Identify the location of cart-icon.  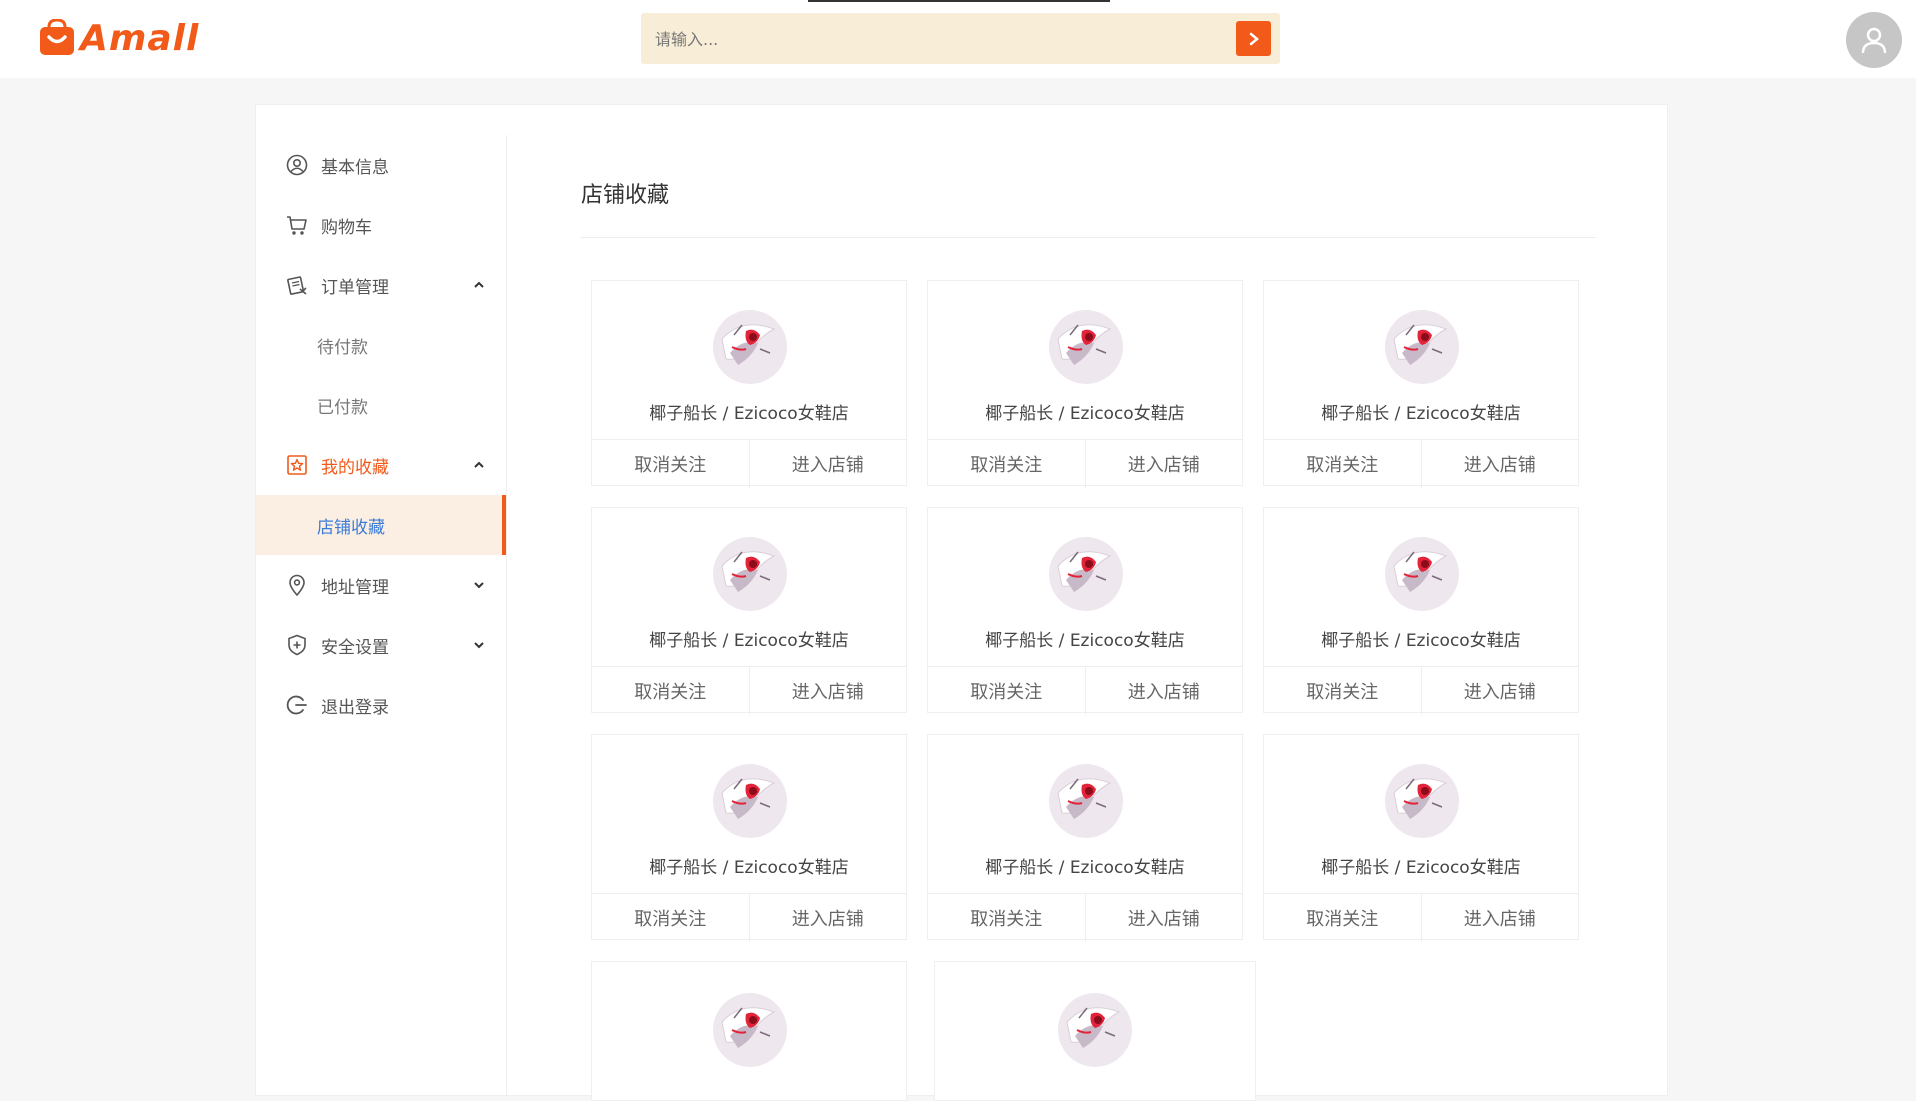
(297, 225).